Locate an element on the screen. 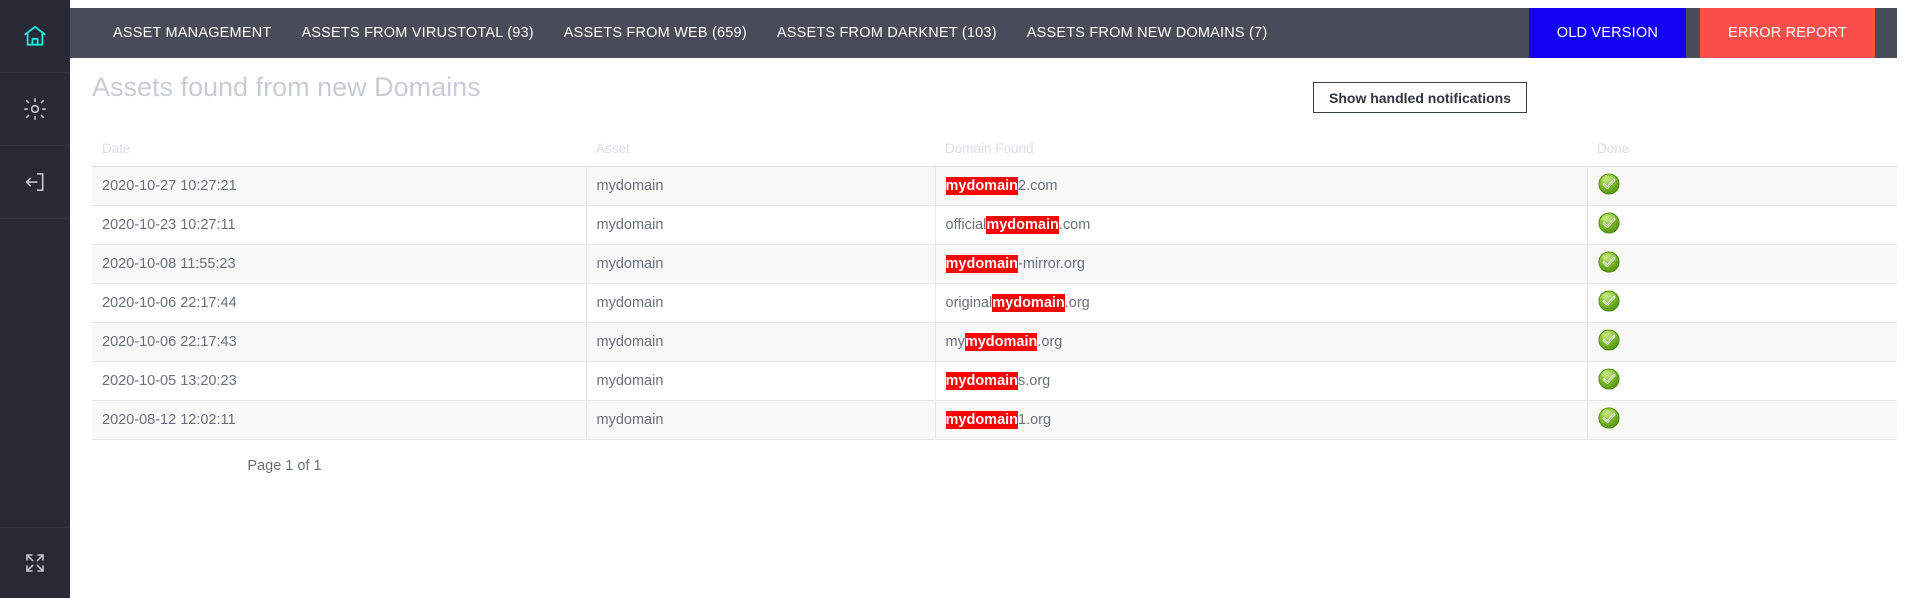 The width and height of the screenshot is (1920, 598). nav-link-assets-from-new-domains: ASSETS FROM NEW DOMAINS (7) is located at coordinates (1147, 33).